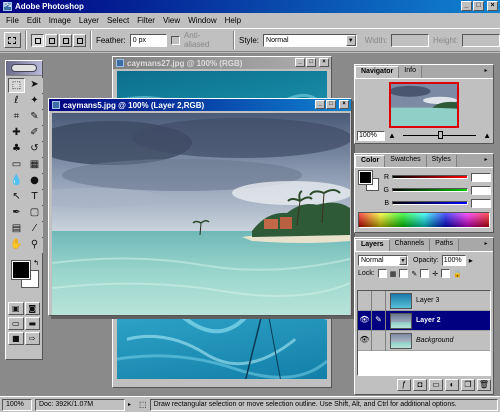  Describe the element at coordinates (377, 72) in the screenshot. I see `tab-navigator: Navigator` at that location.